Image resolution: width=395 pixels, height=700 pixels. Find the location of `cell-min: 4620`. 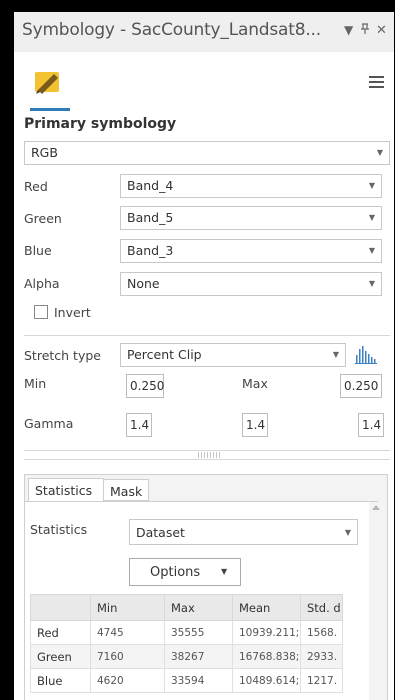

cell-min: 4620 is located at coordinates (127, 680).